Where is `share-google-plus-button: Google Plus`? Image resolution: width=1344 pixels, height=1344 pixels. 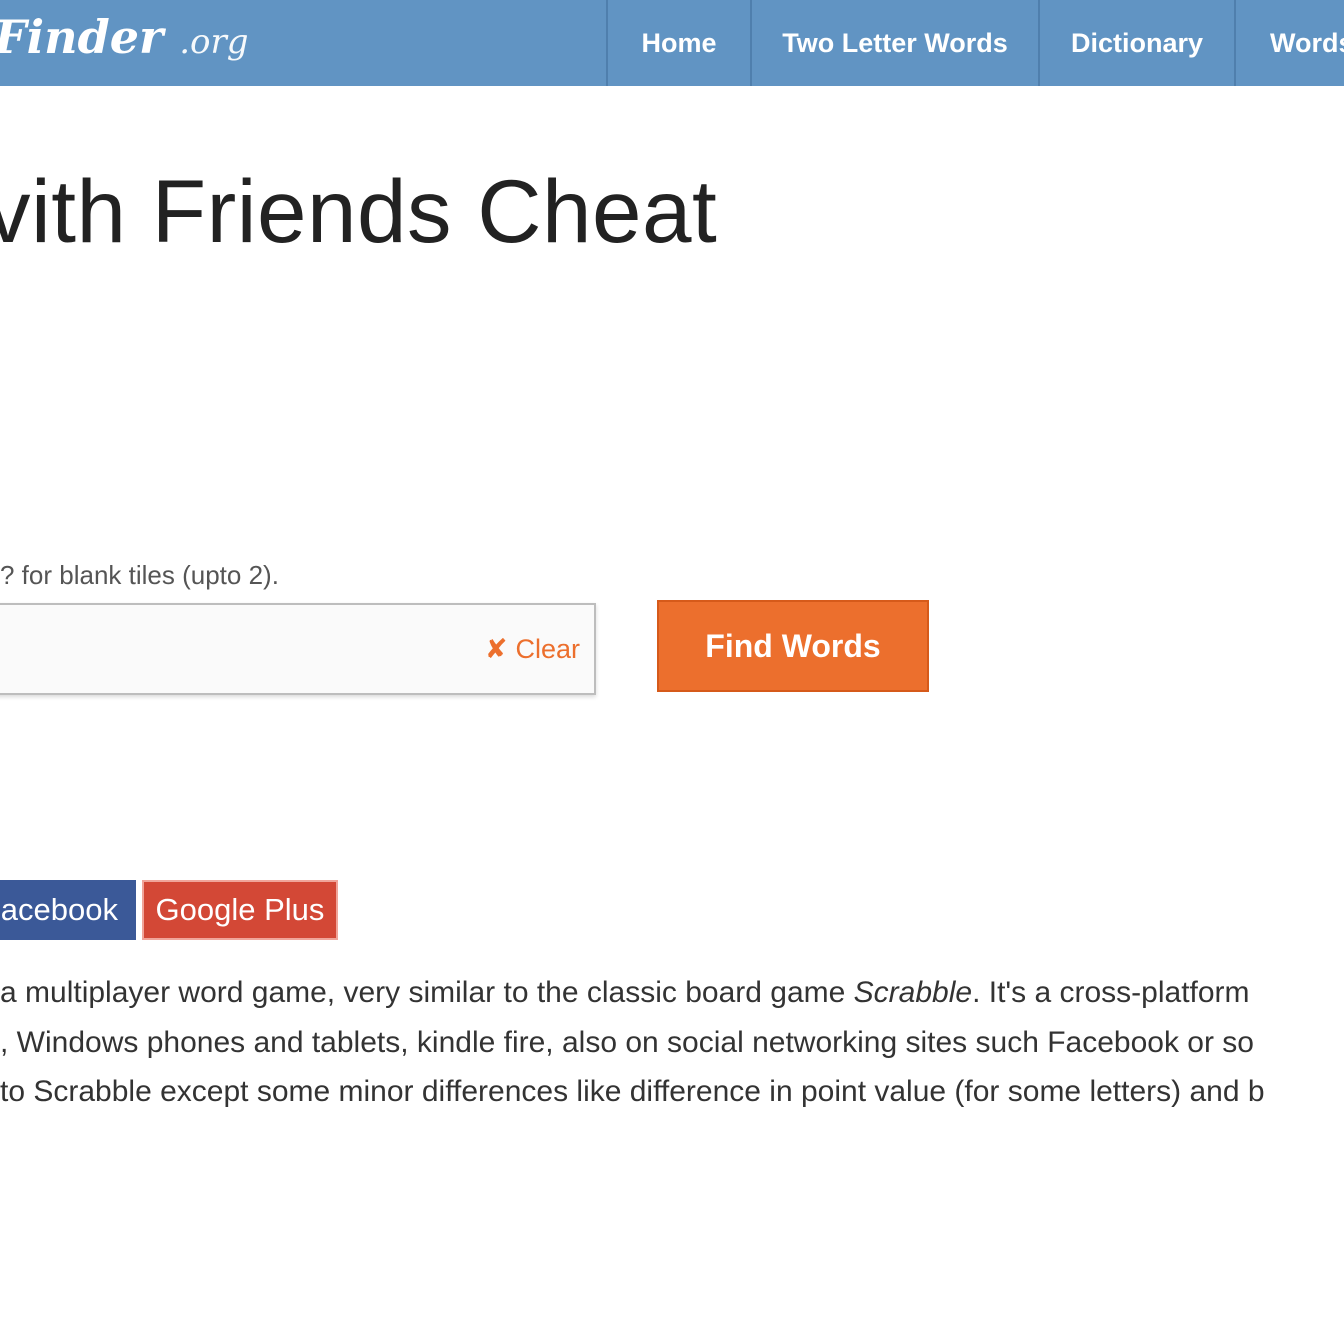
share-google-plus-button: Google Plus is located at coordinates (240, 910).